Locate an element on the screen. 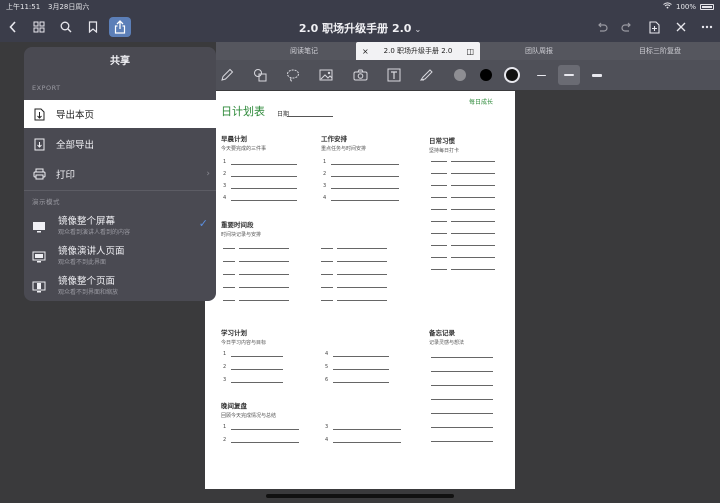 This screenshot has height=503, width=720. chevron-left-icon is located at coordinates (13, 27).